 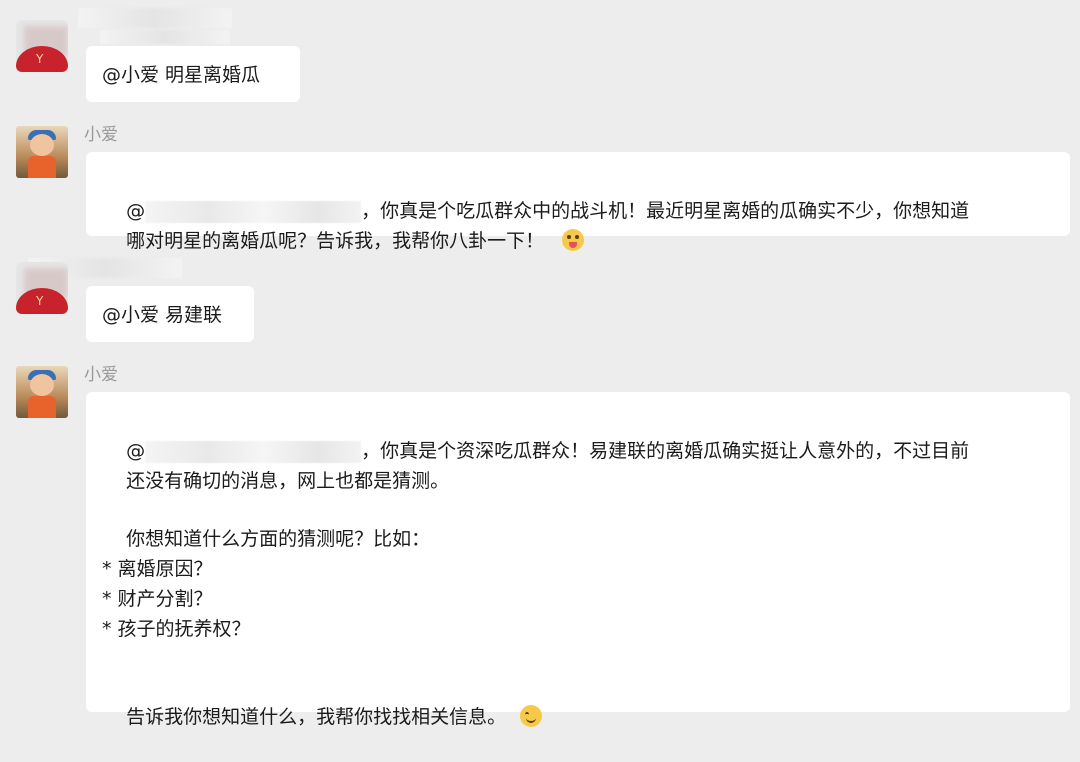 I want to click on message-bubble: @小爱 易建联, so click(x=170, y=314).